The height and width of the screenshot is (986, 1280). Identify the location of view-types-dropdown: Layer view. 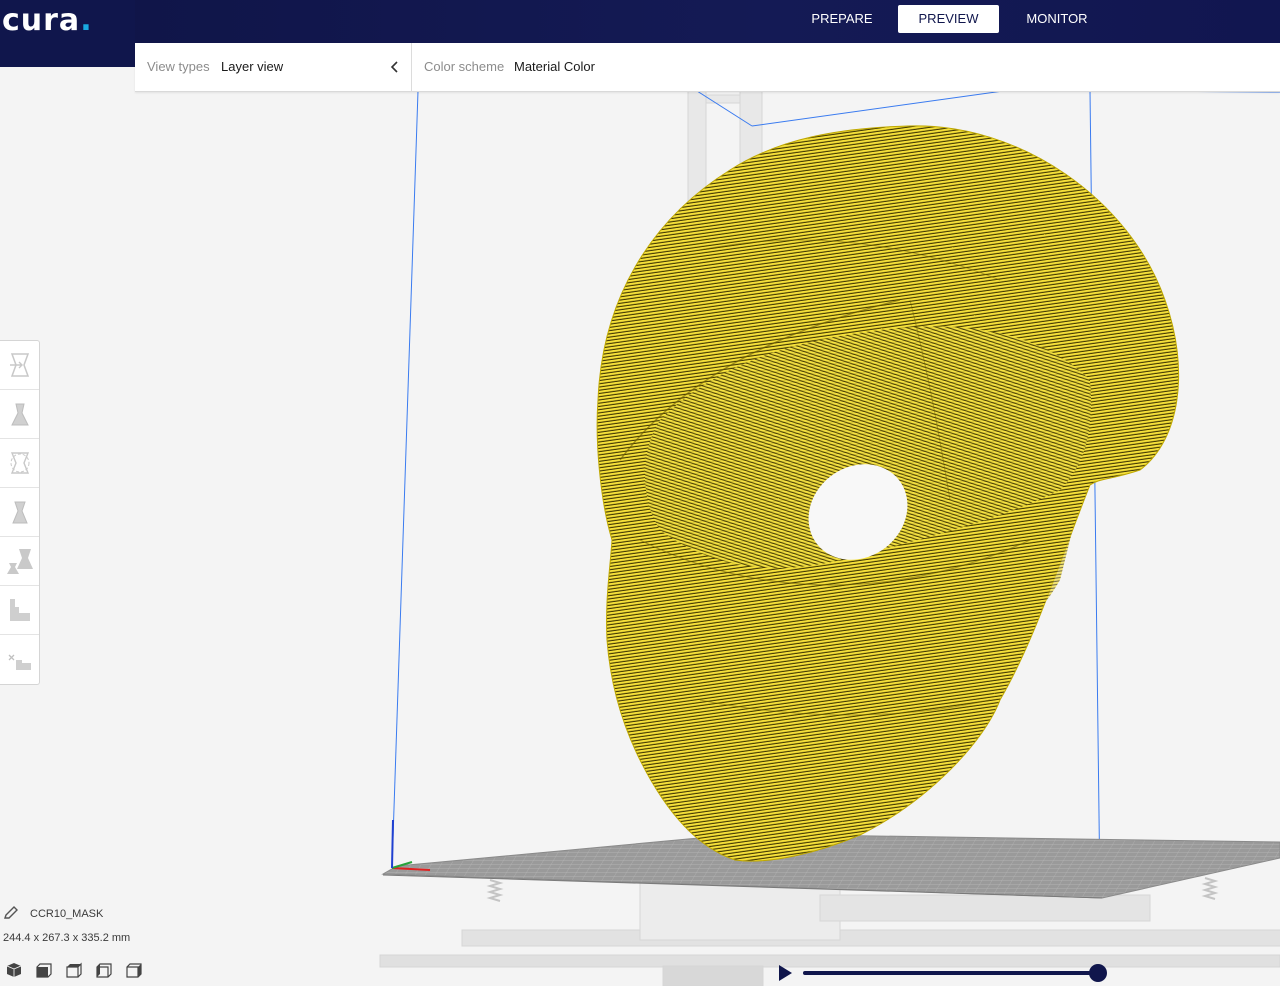
(252, 66).